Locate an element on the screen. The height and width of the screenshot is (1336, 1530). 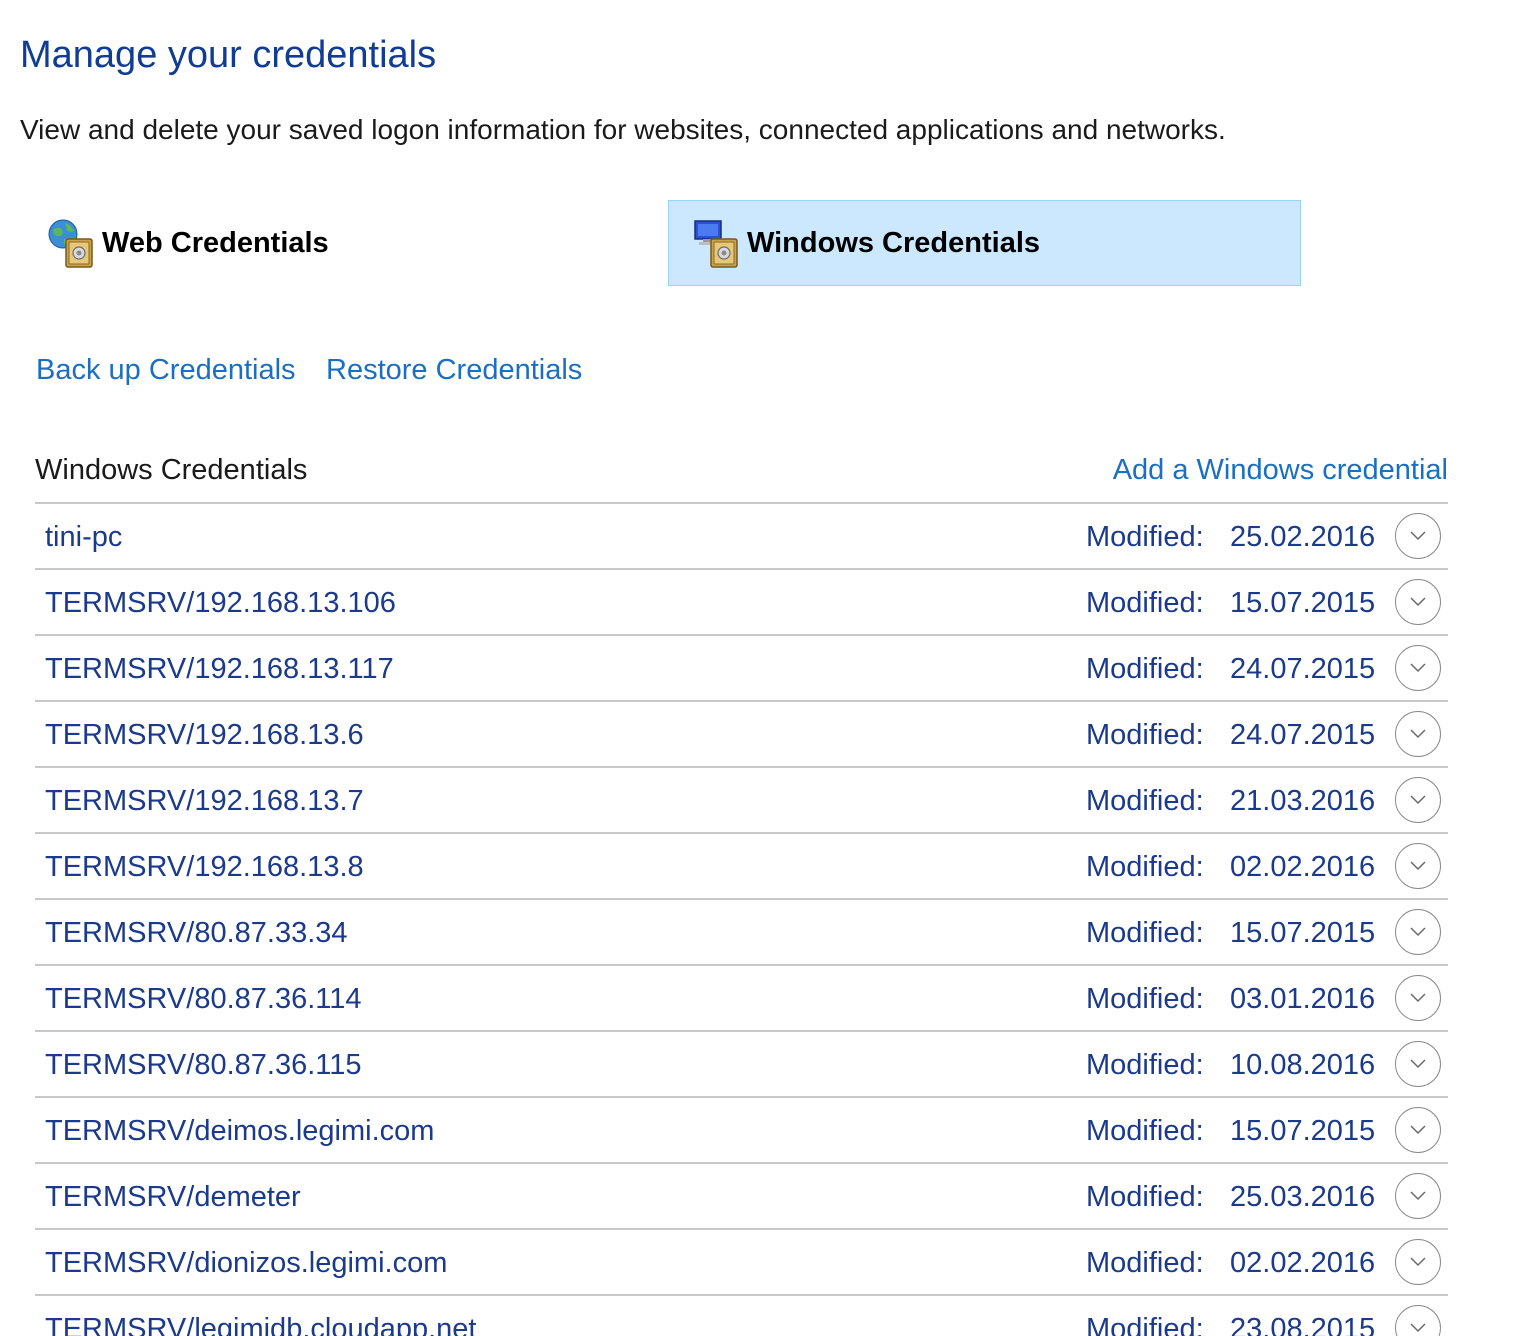
credential-row: TERMSRV/192.168.13.8 Modified: 02.02.2016 is located at coordinates (741, 867).